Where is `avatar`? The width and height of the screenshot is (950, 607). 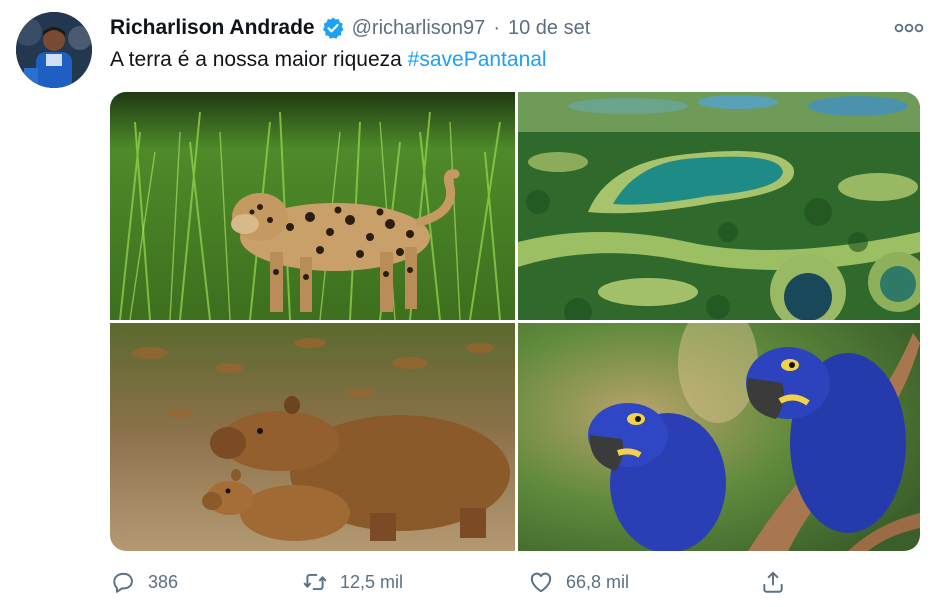 avatar is located at coordinates (54, 50).